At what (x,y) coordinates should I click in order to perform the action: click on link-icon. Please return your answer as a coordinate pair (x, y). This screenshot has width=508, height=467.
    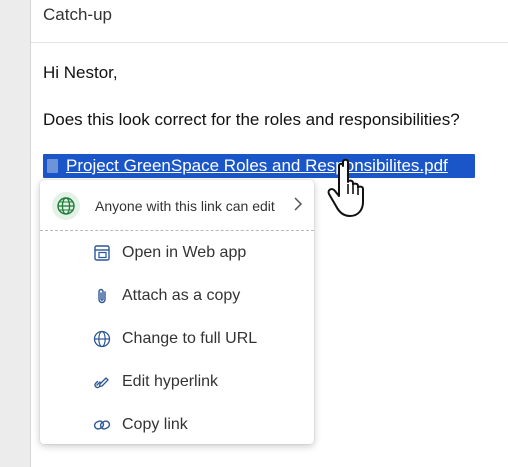
    Looking at the image, I should click on (102, 425).